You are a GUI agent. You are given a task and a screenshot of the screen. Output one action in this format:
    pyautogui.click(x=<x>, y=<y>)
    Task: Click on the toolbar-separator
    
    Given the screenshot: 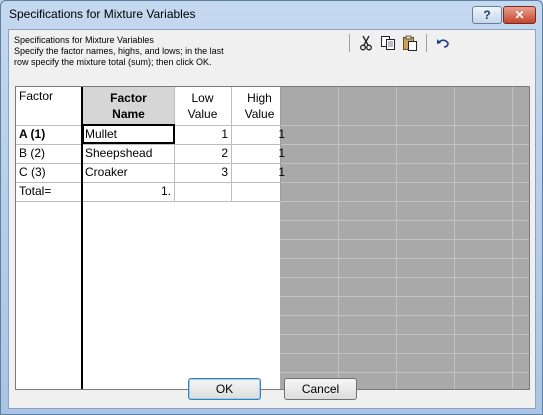 What is the action you would take?
    pyautogui.click(x=349, y=43)
    